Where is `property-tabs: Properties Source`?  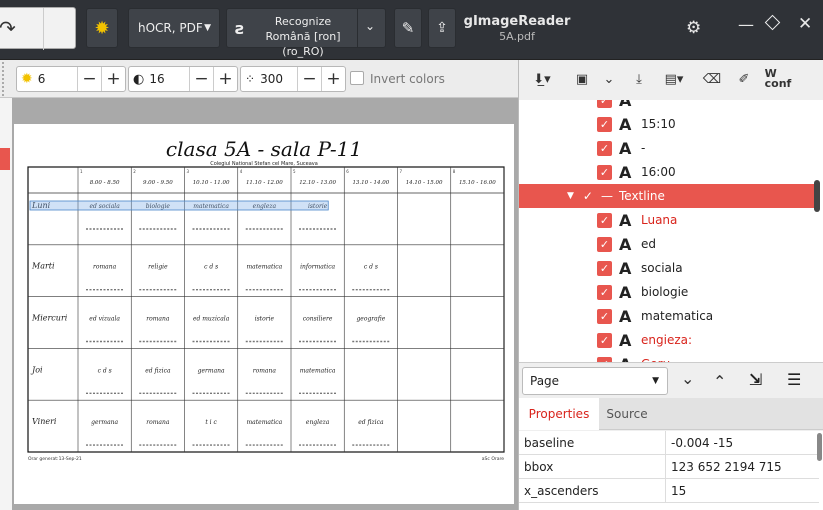
property-tabs: Properties Source is located at coordinates (671, 414).